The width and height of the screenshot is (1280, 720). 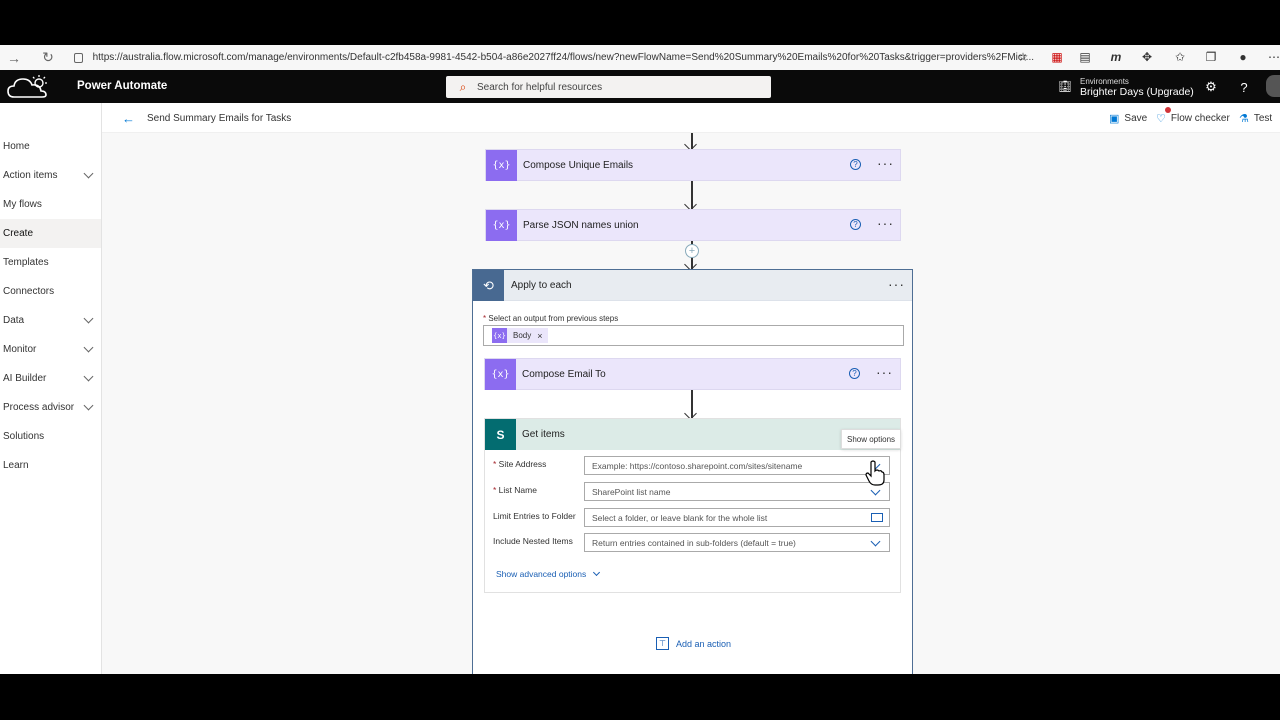 I want to click on nav-item-home: Home, so click(x=50, y=146).